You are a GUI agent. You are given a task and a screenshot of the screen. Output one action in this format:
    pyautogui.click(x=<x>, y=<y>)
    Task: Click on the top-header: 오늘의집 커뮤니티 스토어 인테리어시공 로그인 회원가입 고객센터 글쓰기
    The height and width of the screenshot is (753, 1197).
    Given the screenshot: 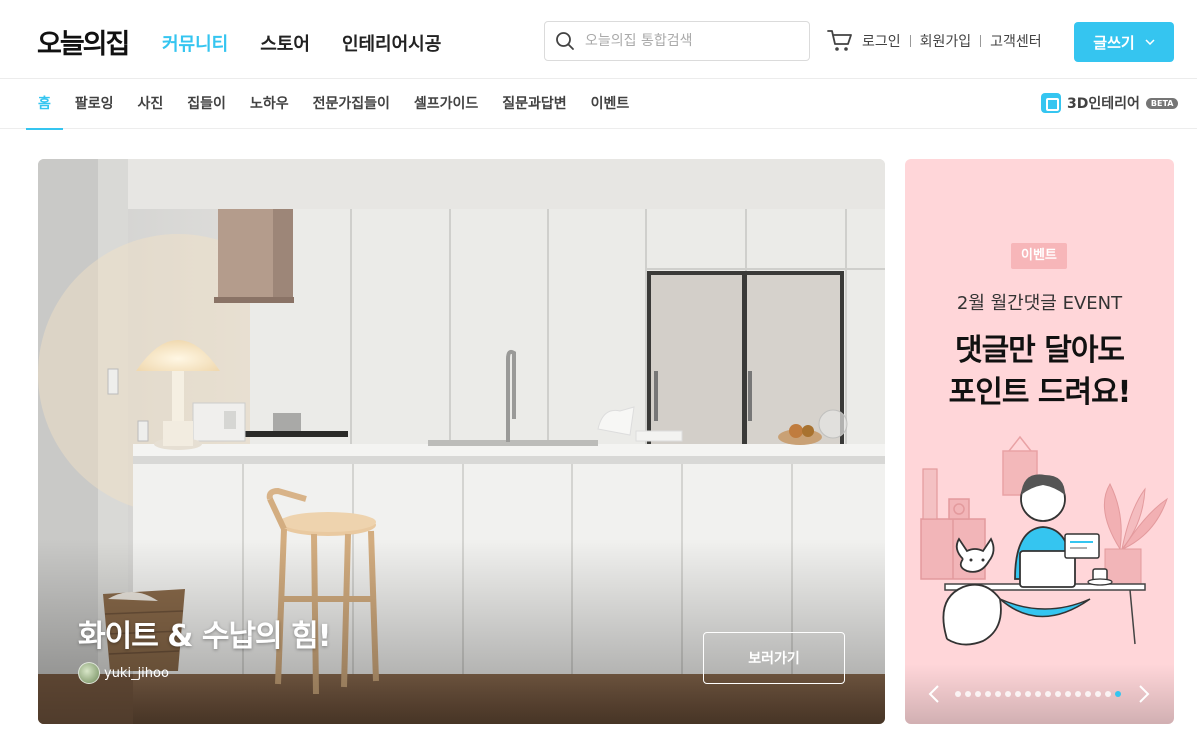 What is the action you would take?
    pyautogui.click(x=598, y=39)
    